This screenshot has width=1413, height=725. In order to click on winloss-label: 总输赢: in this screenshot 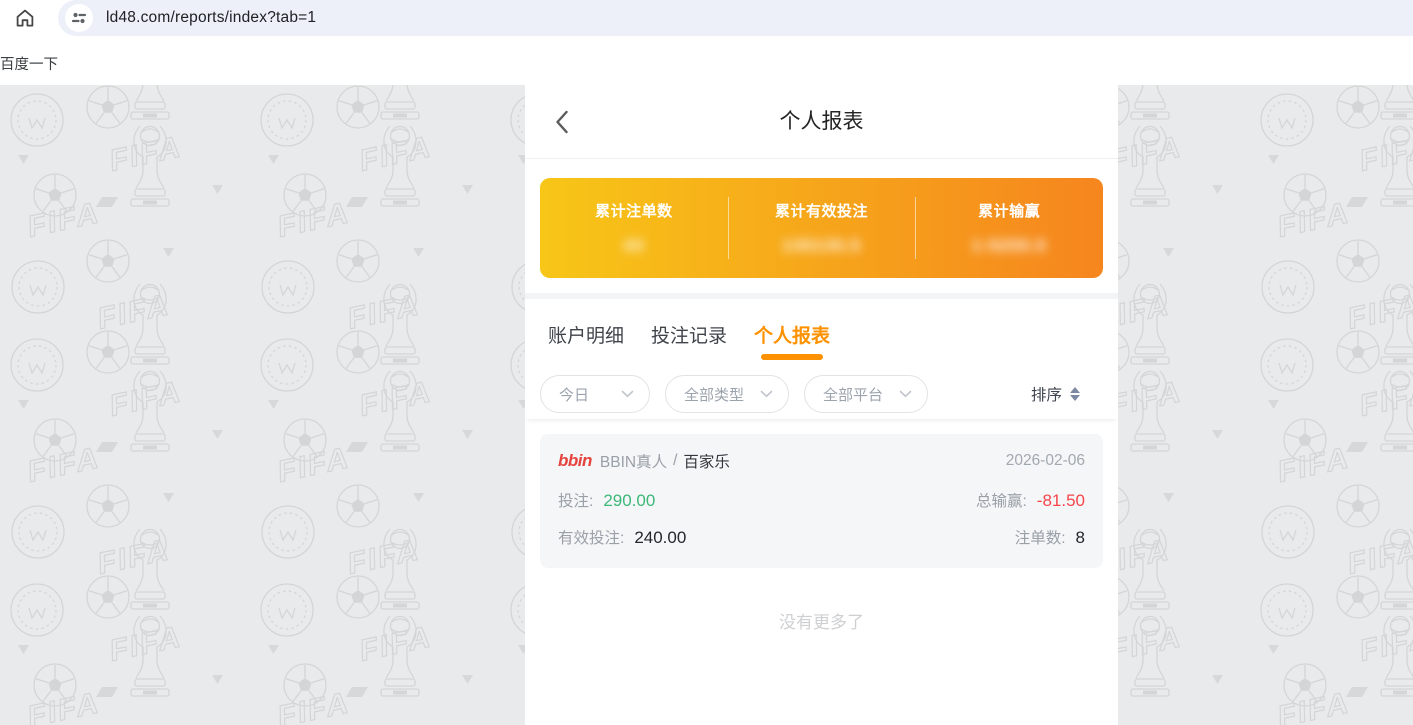, I will do `click(1001, 501)`.